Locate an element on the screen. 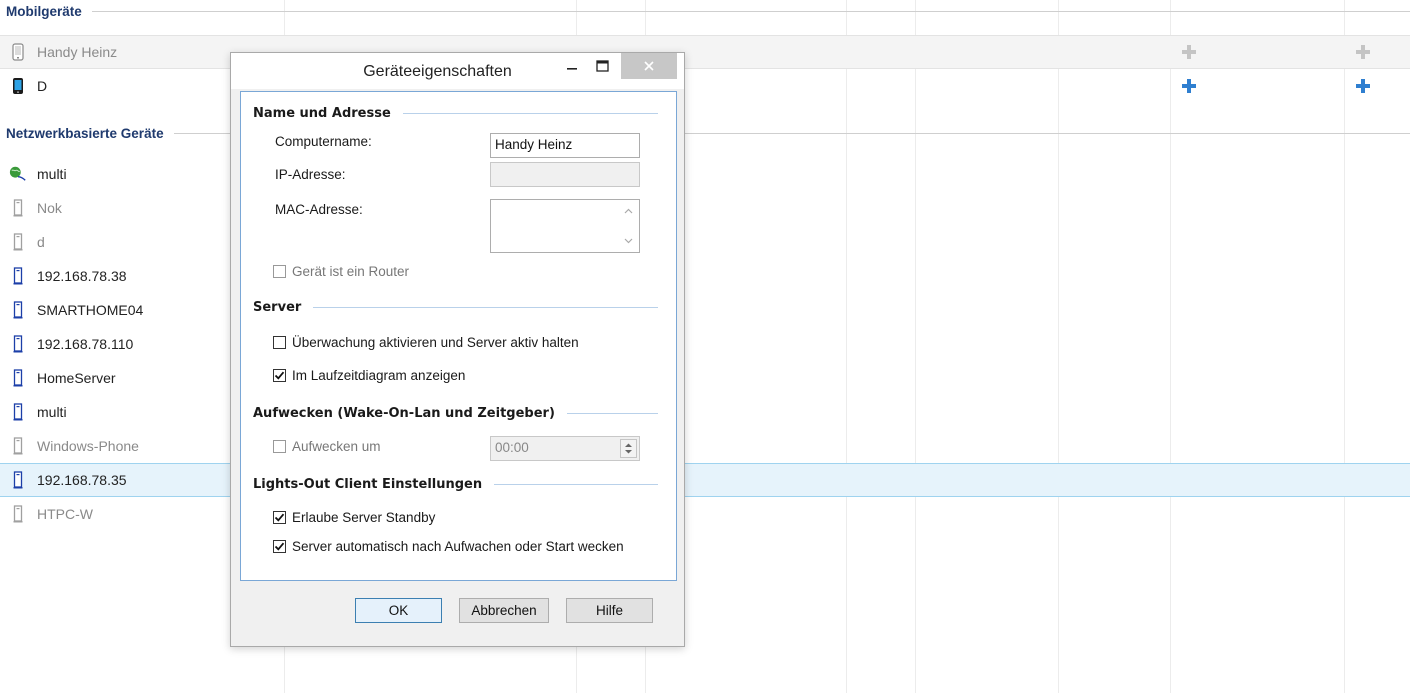 The image size is (1410, 693). device-row: Nok is located at coordinates (705, 208).